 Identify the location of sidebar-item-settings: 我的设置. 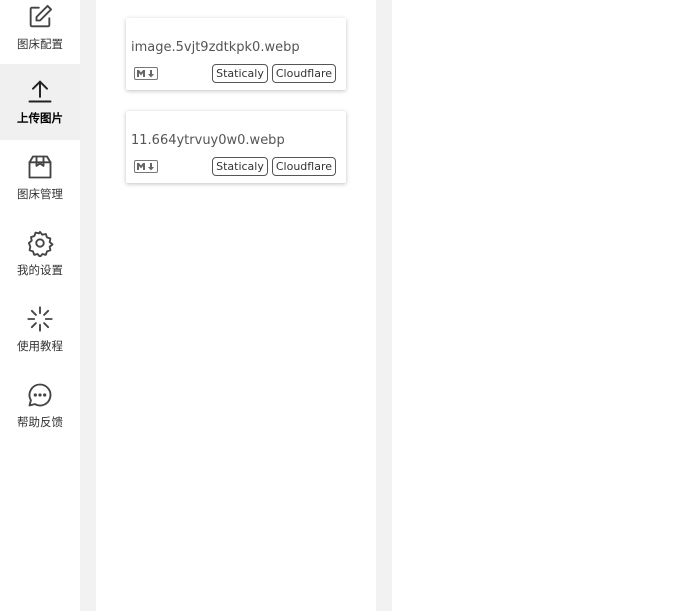
(40, 254).